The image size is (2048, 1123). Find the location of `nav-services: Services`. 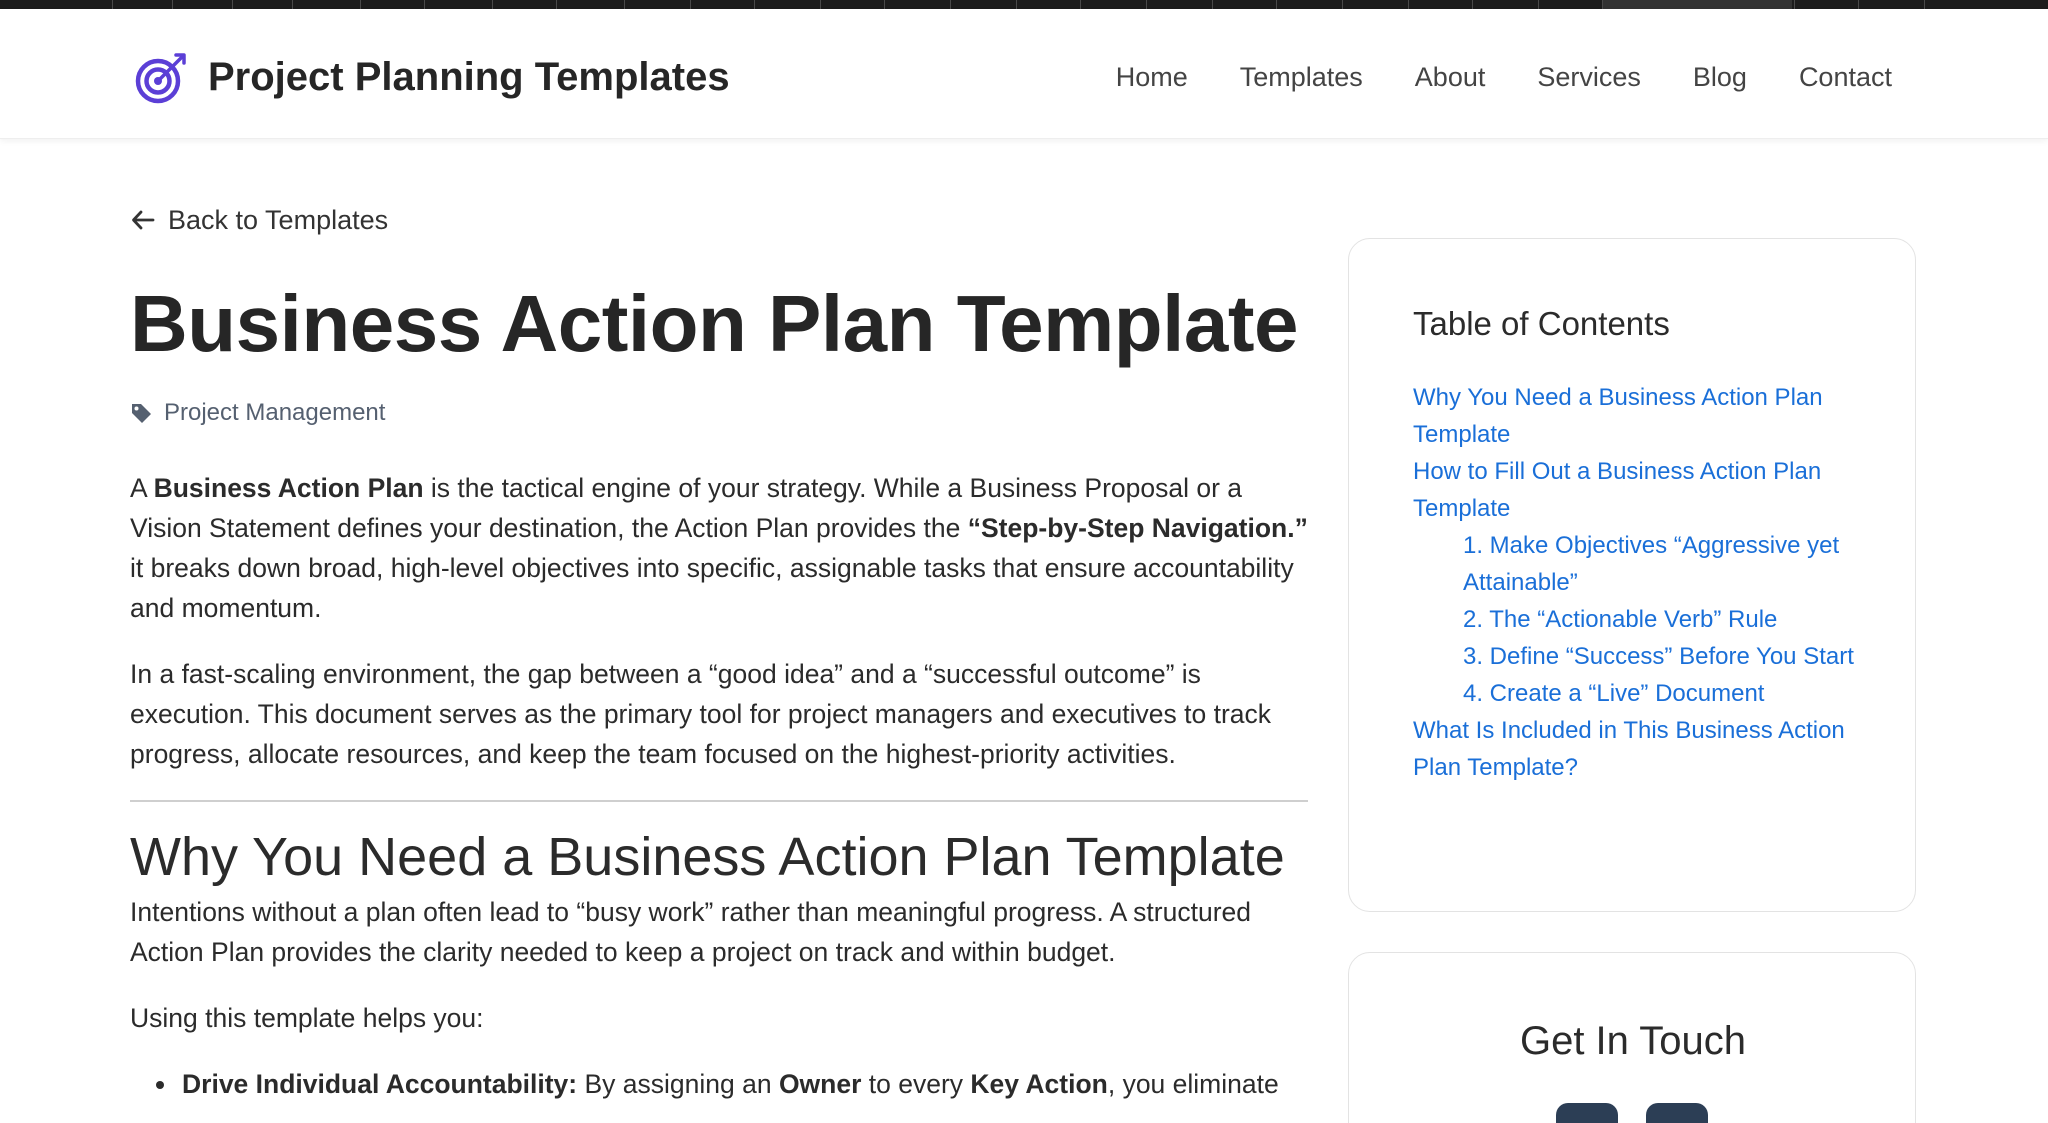

nav-services: Services is located at coordinates (1589, 77).